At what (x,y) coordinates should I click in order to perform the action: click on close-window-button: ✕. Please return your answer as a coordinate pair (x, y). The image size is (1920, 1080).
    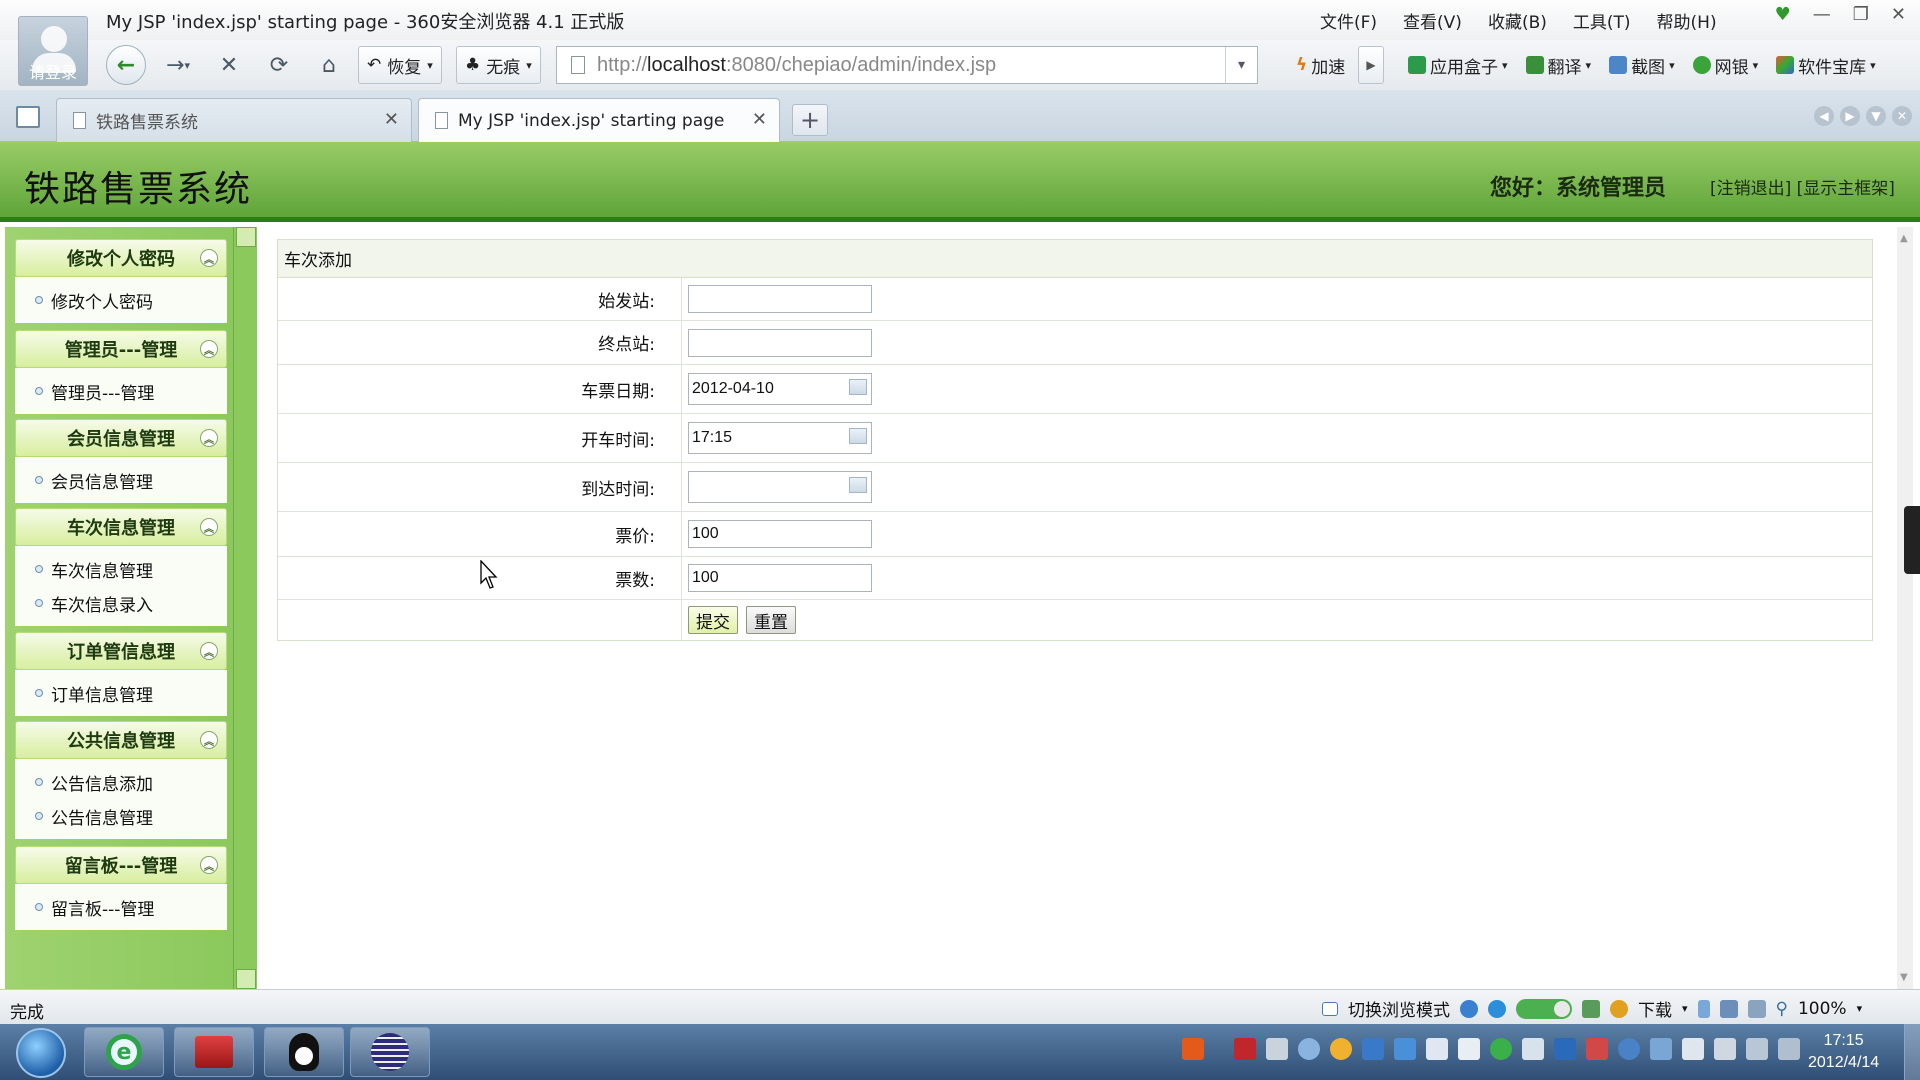
    Looking at the image, I should click on (1898, 14).